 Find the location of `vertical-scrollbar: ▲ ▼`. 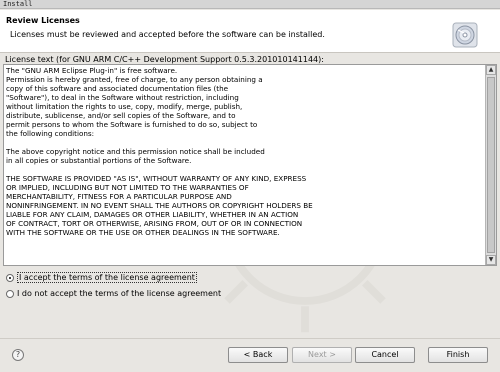

vertical-scrollbar: ▲ ▼ is located at coordinates (490, 165).